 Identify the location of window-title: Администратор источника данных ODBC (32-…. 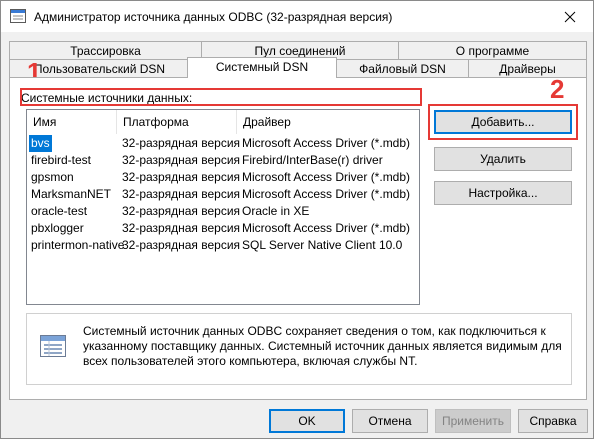
(213, 17).